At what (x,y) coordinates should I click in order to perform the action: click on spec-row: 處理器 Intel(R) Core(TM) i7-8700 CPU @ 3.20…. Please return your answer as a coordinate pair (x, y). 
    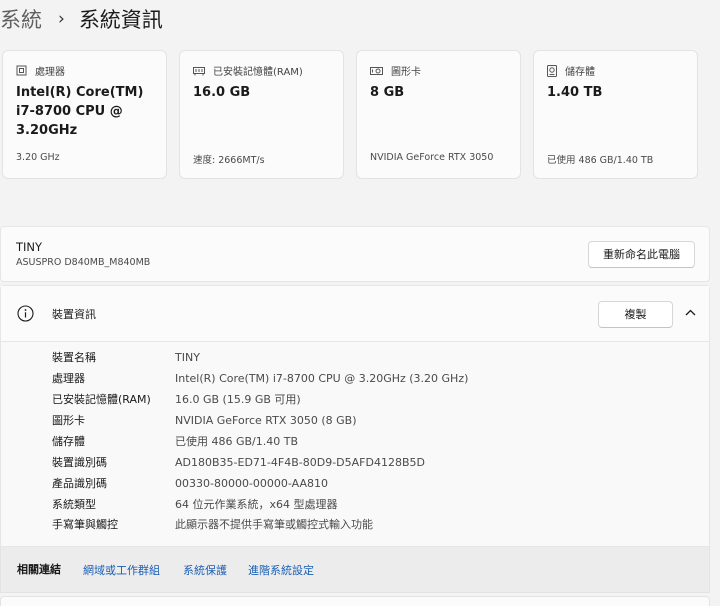
    Looking at the image, I should click on (351, 379).